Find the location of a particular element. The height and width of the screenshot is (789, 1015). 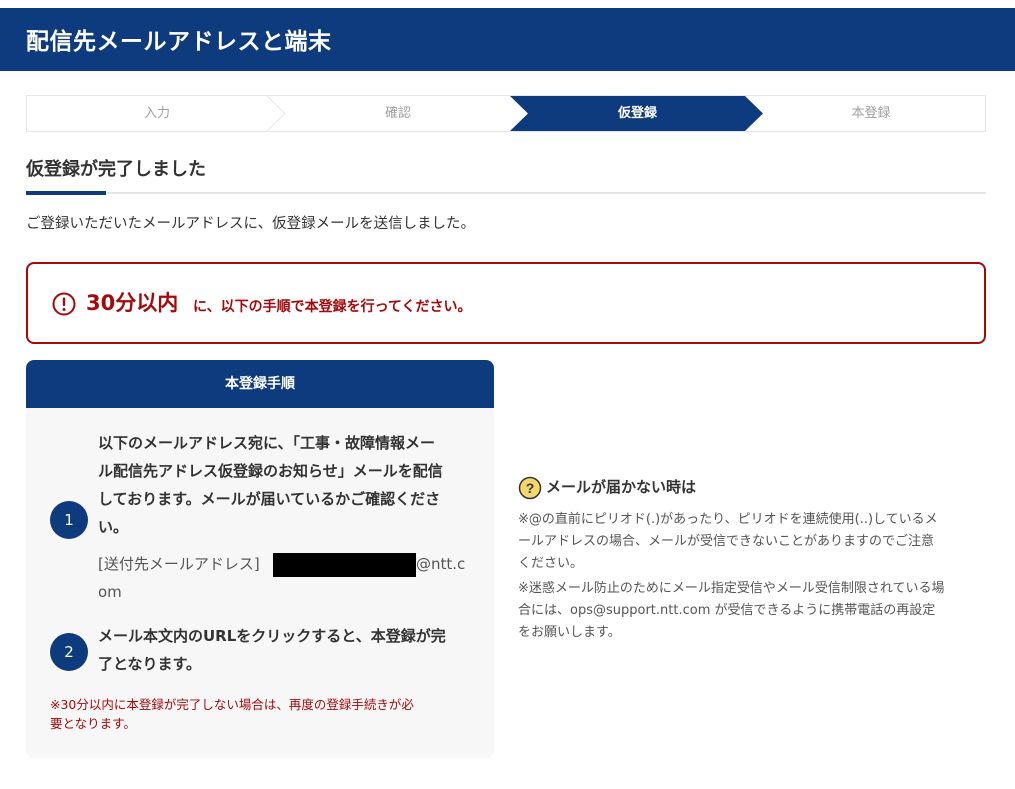

step-number-2: 2 is located at coordinates (69, 652).